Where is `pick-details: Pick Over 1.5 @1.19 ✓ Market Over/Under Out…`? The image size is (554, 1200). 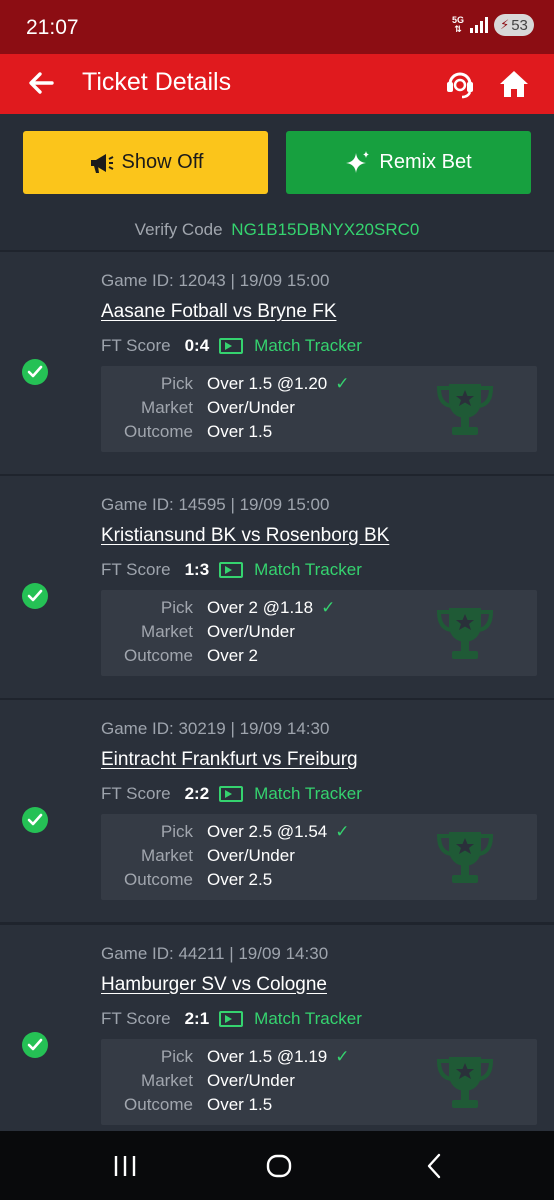
pick-details: Pick Over 1.5 @1.19 ✓ Market Over/Under Out… is located at coordinates (319, 1082).